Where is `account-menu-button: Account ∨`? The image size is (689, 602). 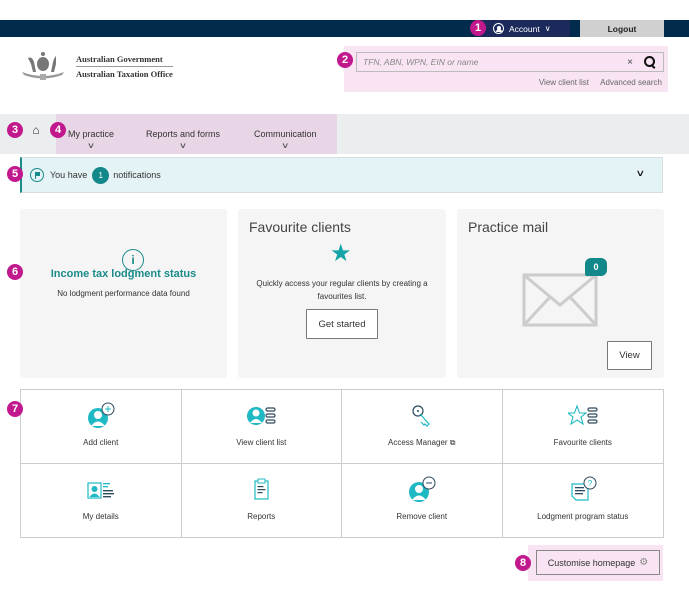
account-menu-button: Account ∨ is located at coordinates (524, 28).